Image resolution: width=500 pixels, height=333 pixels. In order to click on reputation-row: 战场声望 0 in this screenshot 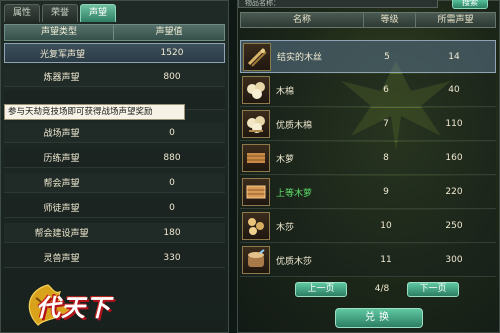, I will do `click(114, 133)`.